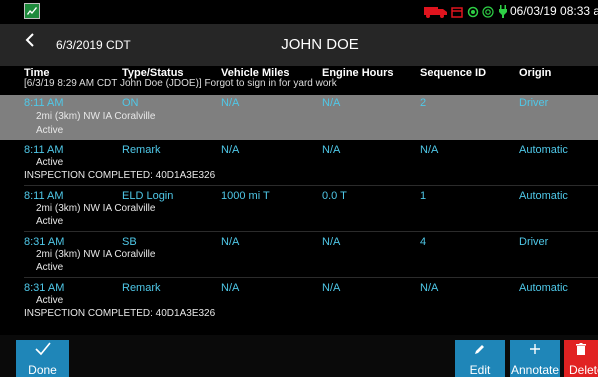 Image resolution: width=598 pixels, height=377 pixels. What do you see at coordinates (535, 370) in the screenshot?
I see `annotate-label: Annotate` at bounding box center [535, 370].